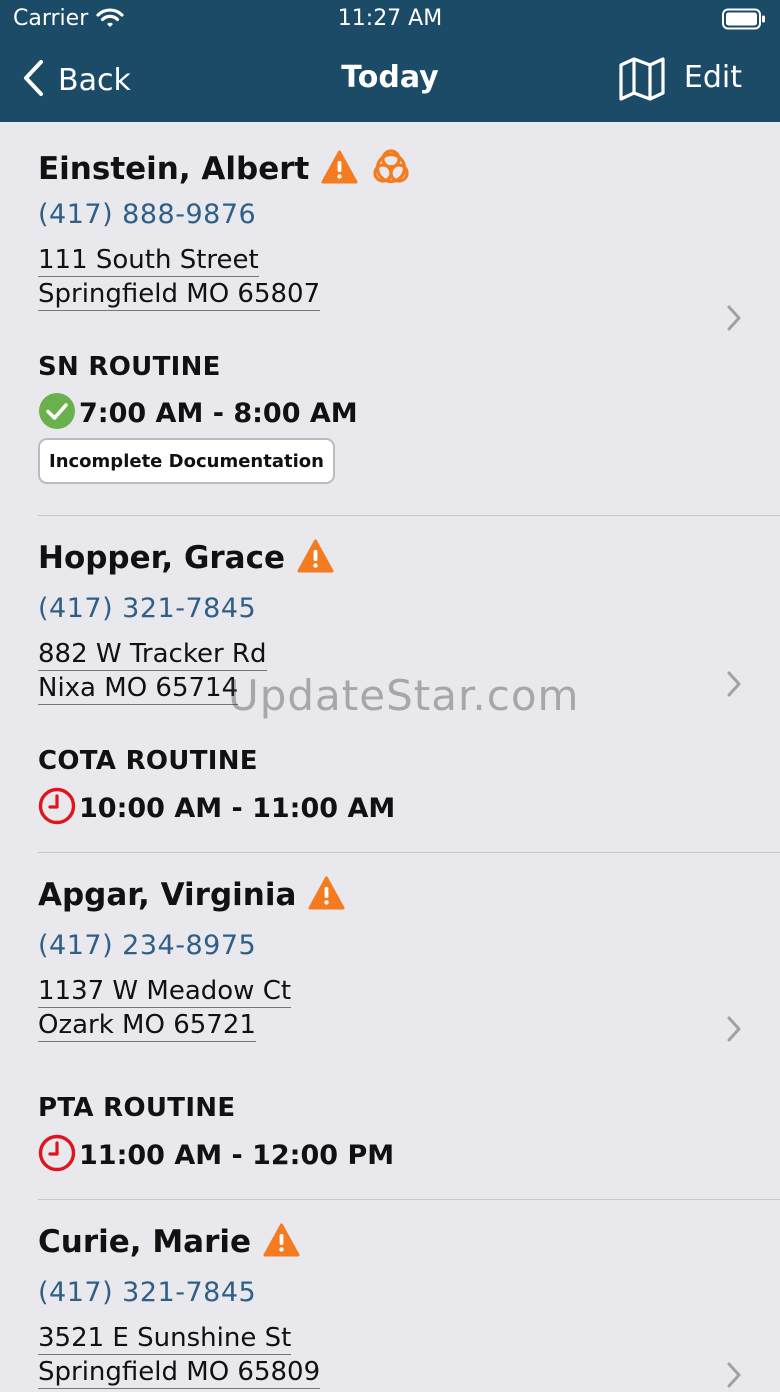 The width and height of the screenshot is (780, 1392). What do you see at coordinates (713, 77) in the screenshot?
I see `edit-button: Edit` at bounding box center [713, 77].